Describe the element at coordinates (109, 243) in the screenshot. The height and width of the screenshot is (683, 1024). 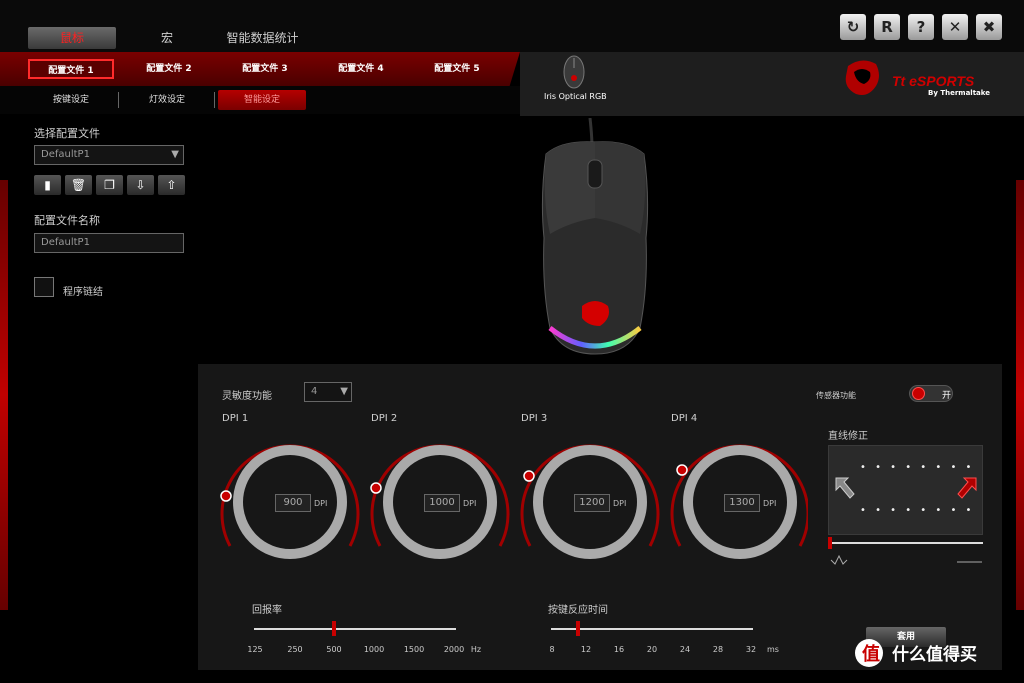
I see `profile-name-input: DefaultP1` at that location.